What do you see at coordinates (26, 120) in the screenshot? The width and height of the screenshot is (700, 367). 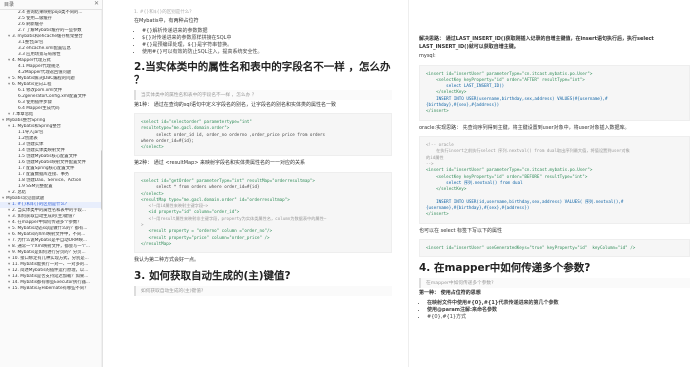 I see `toc-item-label: Mybatis整合Spring` at bounding box center [26, 120].